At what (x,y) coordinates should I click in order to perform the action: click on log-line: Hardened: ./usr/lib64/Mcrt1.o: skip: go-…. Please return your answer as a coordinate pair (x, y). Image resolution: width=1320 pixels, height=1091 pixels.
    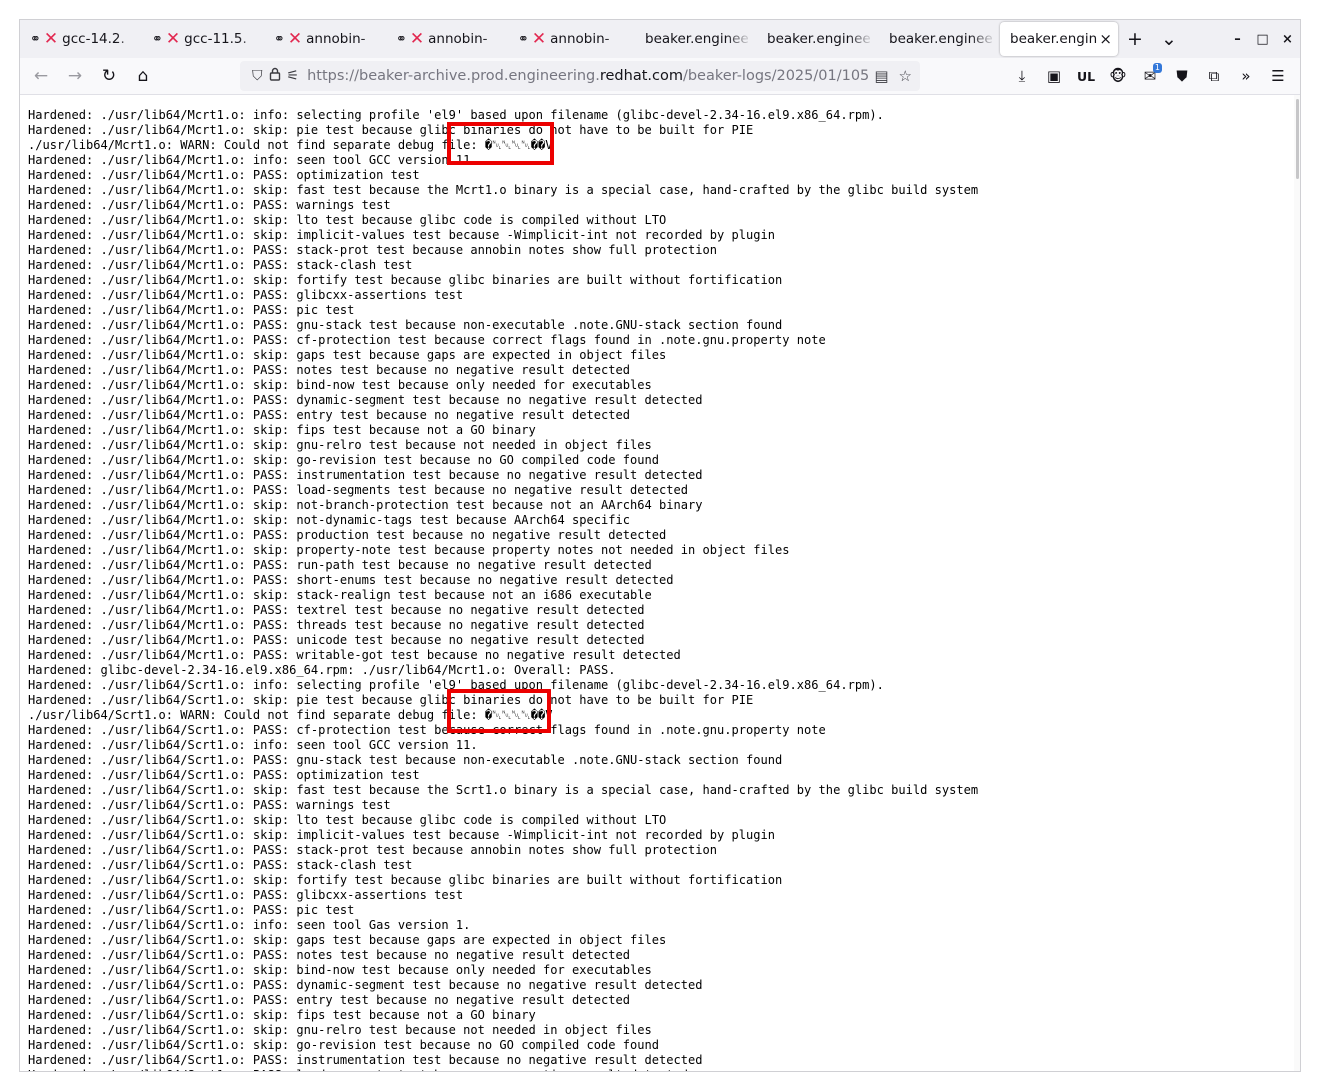
    Looking at the image, I should click on (343, 460).